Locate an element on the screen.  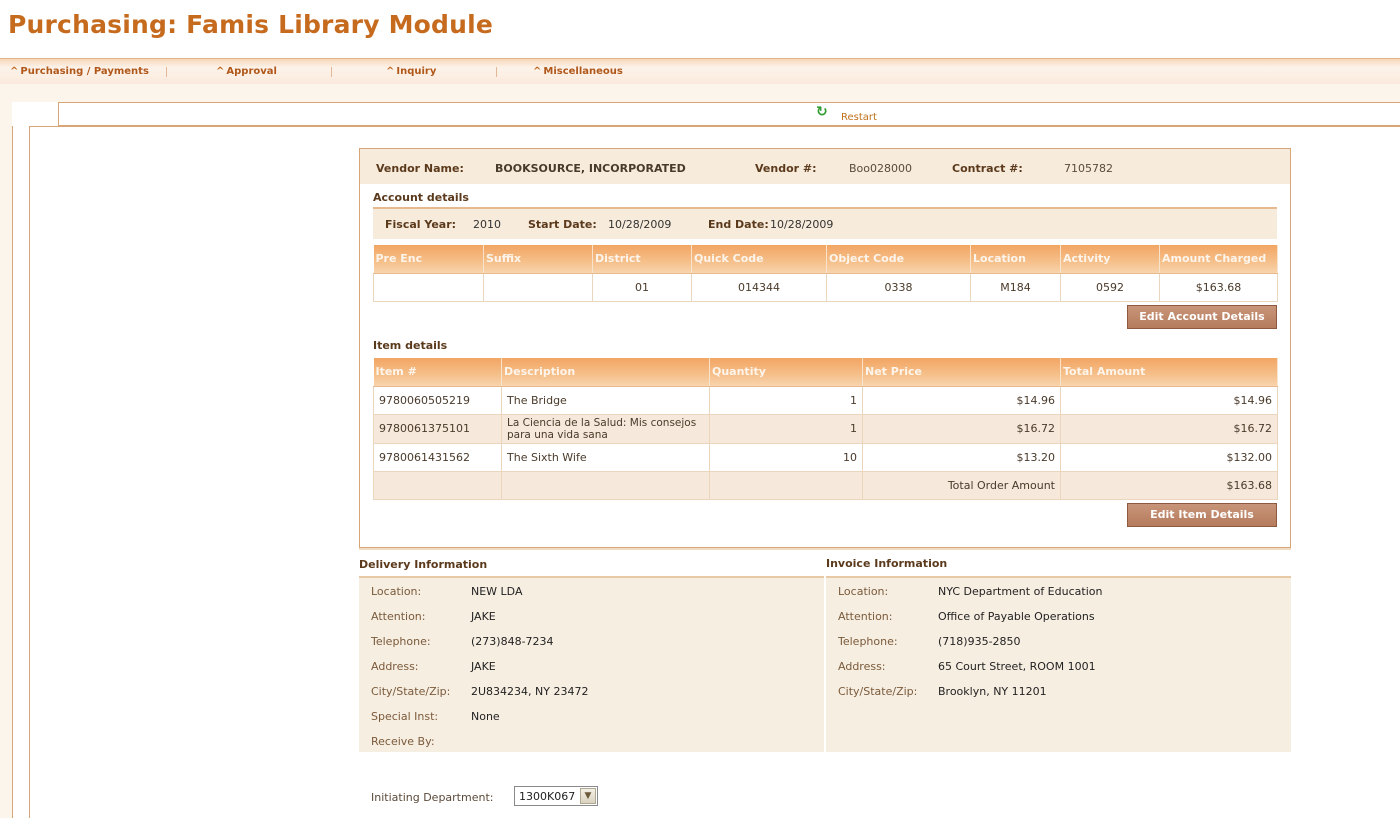
column-header: Activity is located at coordinates (1110, 259).